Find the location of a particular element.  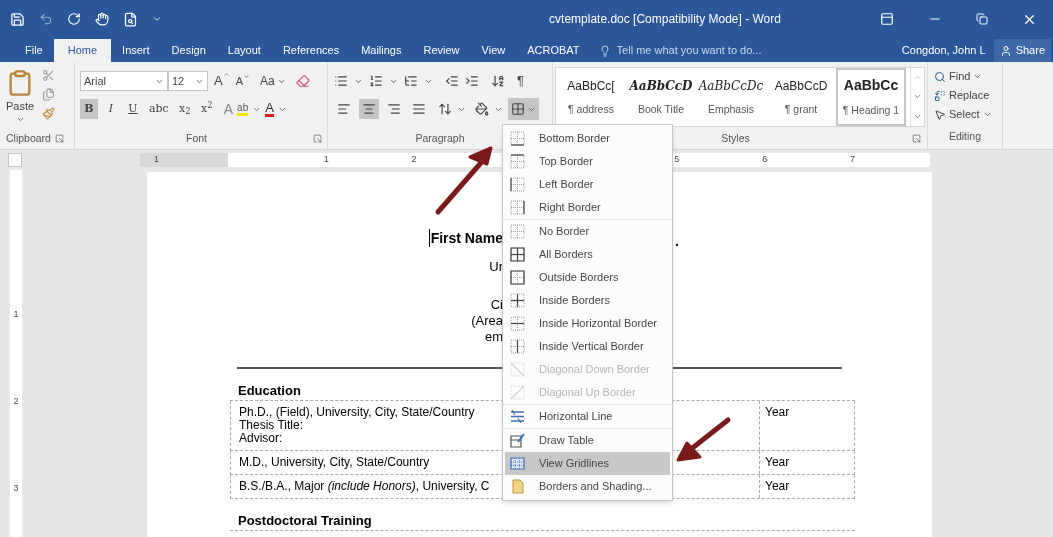

menu-item: Draw Table is located at coordinates (587, 440).